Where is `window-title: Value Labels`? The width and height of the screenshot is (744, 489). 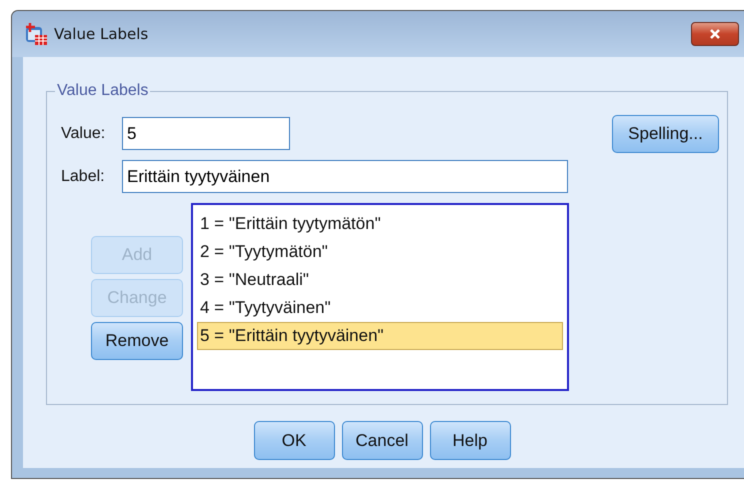
window-title: Value Labels is located at coordinates (102, 34).